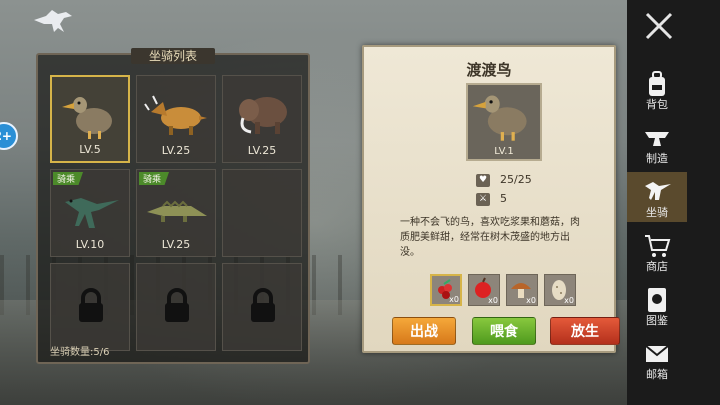 The image size is (720, 405). I want to click on sidebar-item-shop: 商店, so click(657, 251).